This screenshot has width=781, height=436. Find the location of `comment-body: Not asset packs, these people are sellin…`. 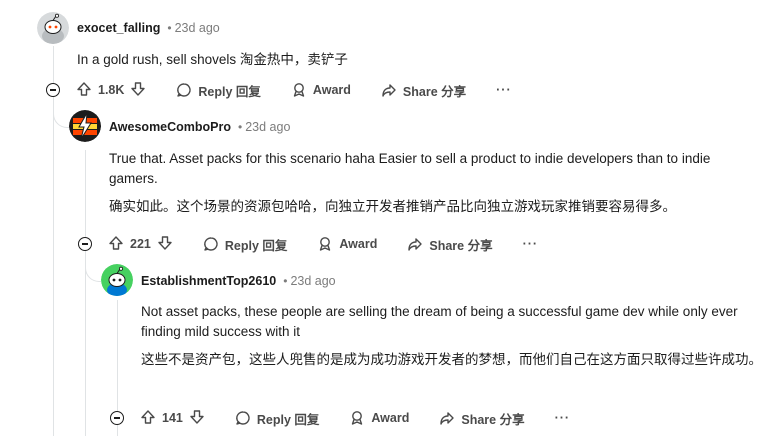

comment-body: Not asset packs, these people are sellin… is located at coordinates (452, 340).